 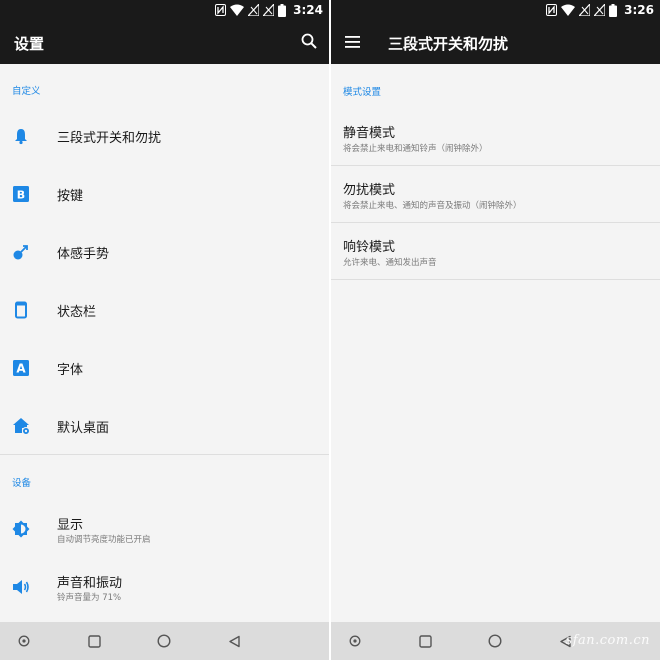 What do you see at coordinates (21, 137) in the screenshot?
I see `bell-icon` at bounding box center [21, 137].